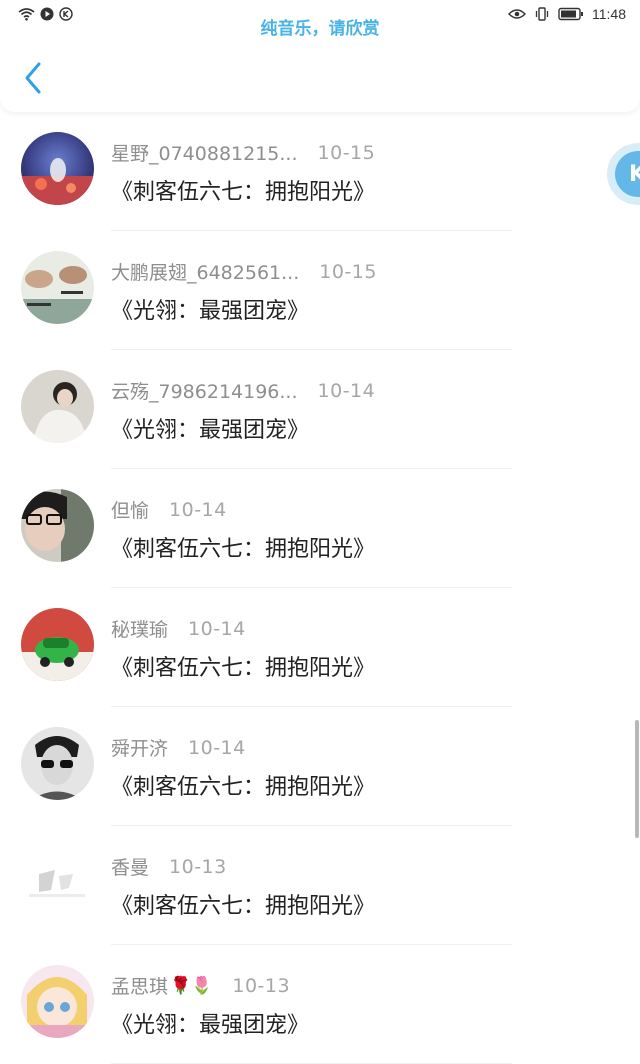 Image resolution: width=640 pixels, height=1064 pixels. I want to click on scrollbar, so click(637, 779).